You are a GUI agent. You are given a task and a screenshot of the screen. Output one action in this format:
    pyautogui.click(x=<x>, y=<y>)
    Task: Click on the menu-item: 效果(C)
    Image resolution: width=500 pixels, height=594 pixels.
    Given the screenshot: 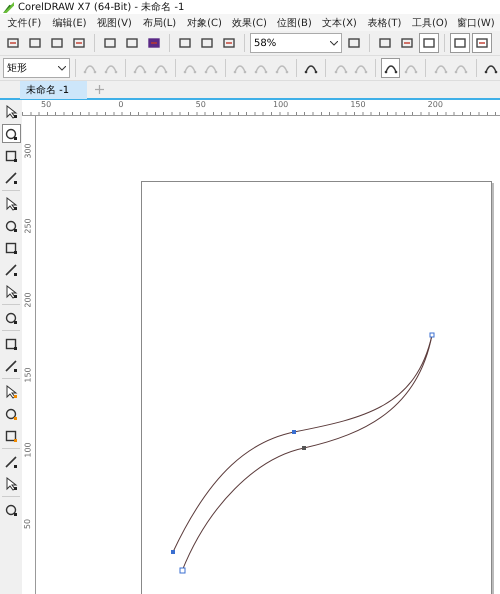 What is the action you would take?
    pyautogui.click(x=249, y=23)
    